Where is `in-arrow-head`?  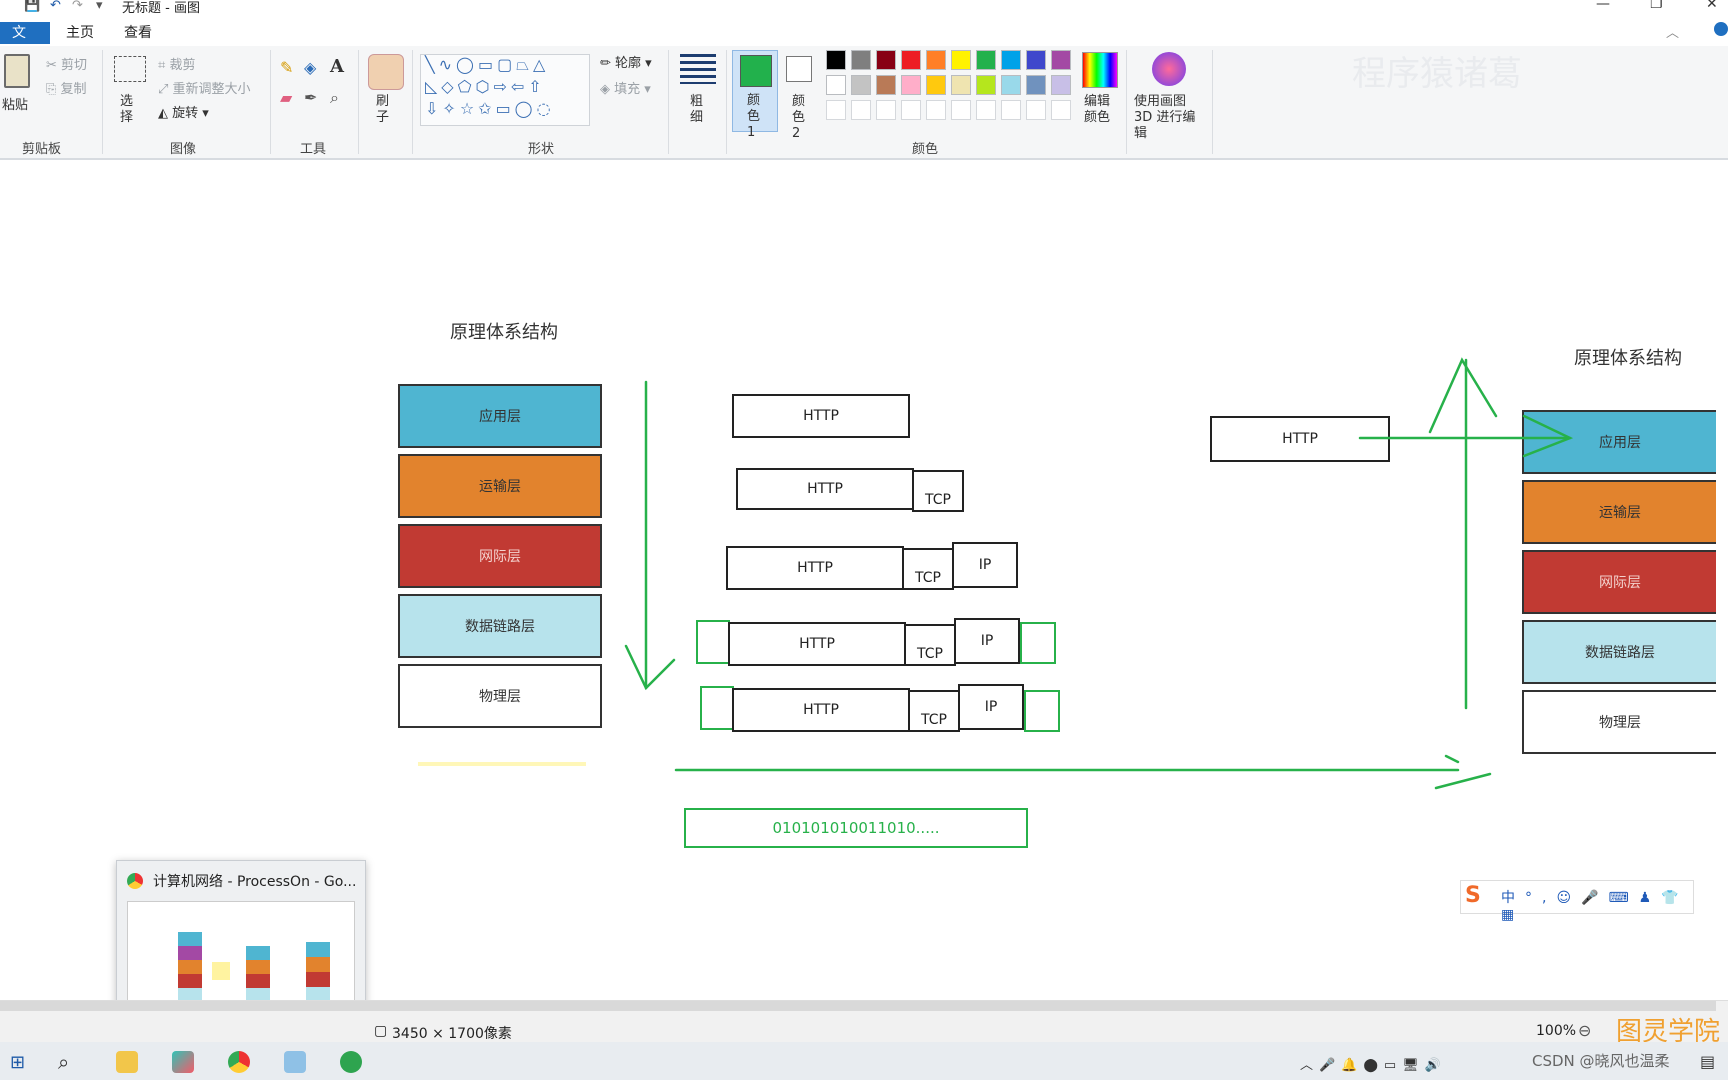 in-arrow-head is located at coordinates (1548, 436).